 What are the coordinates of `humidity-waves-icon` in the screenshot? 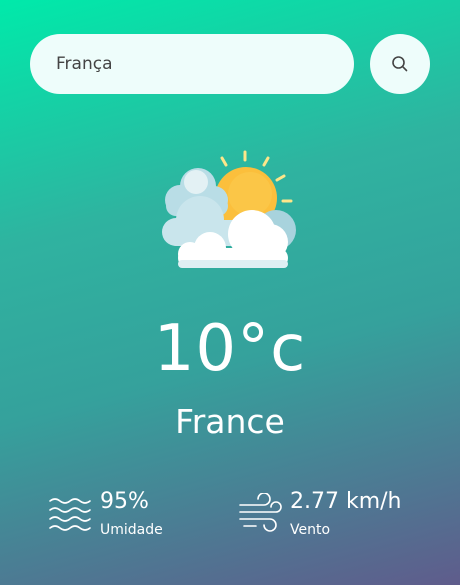 It's located at (70, 513).